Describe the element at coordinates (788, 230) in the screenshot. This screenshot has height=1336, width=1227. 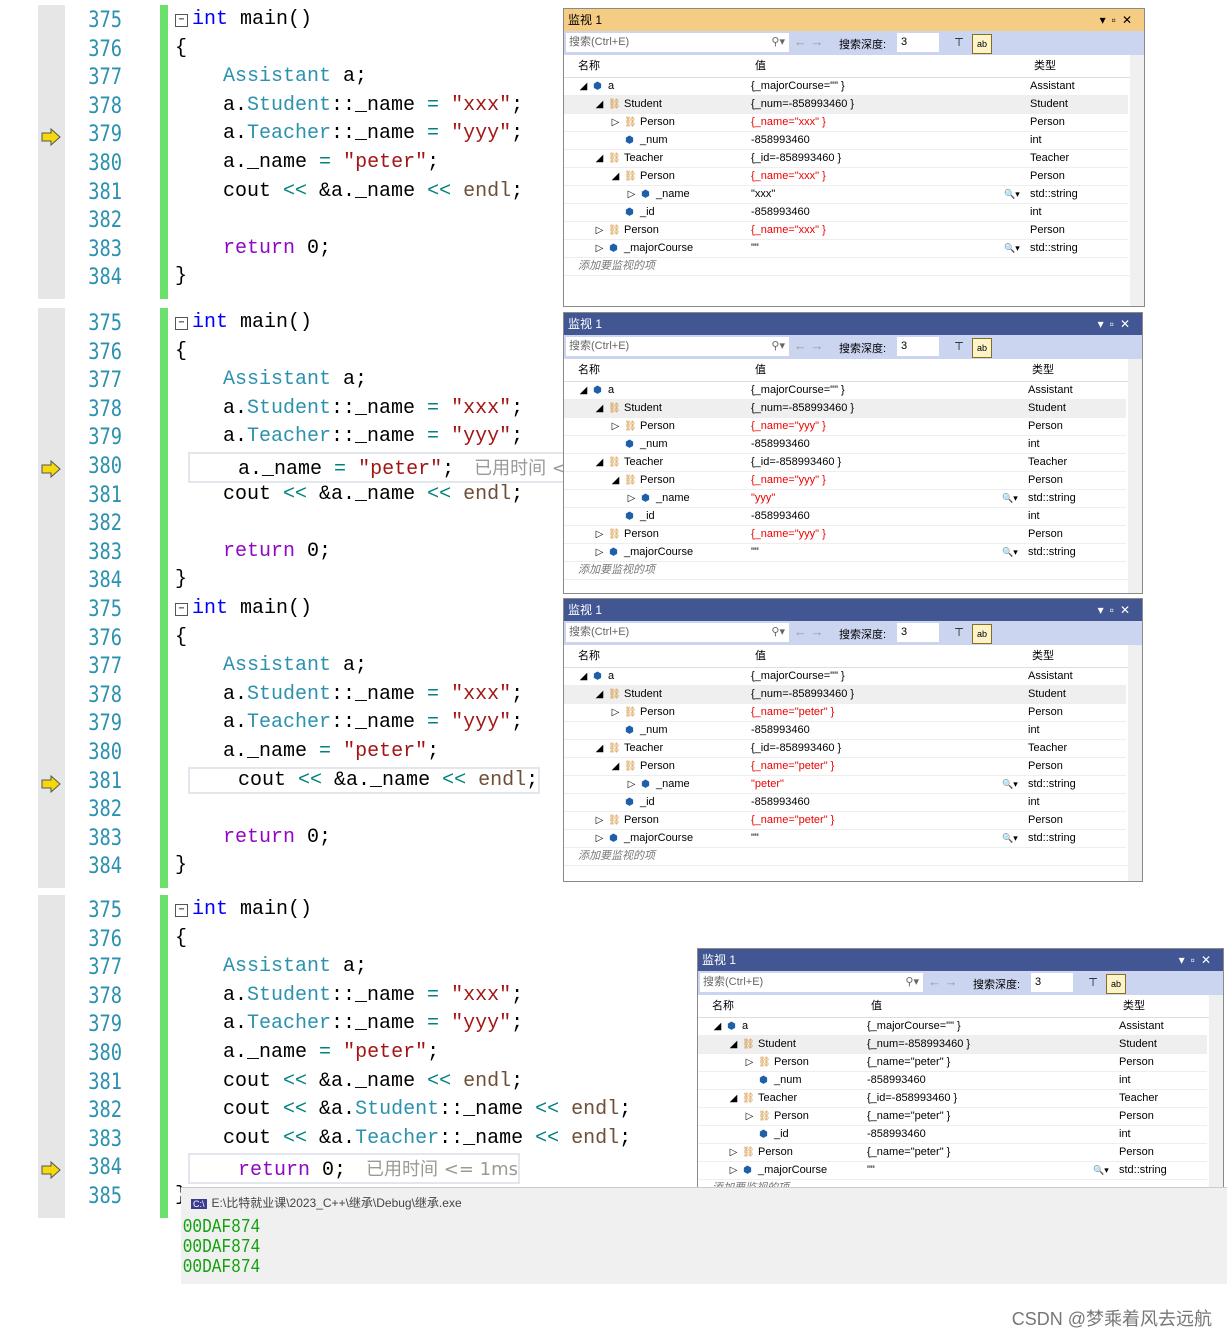
I see `watch-value: {_name="xxx" }` at that location.